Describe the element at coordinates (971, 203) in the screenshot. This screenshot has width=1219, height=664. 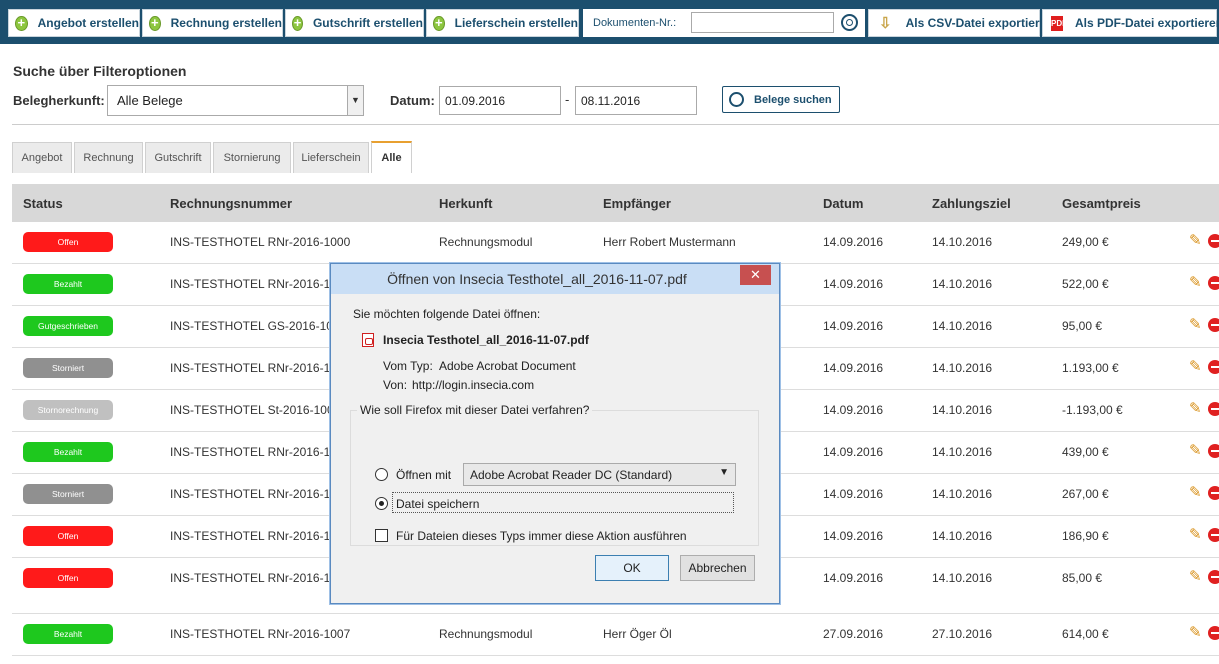
I see `header-due-date: Zahlungsziel` at that location.